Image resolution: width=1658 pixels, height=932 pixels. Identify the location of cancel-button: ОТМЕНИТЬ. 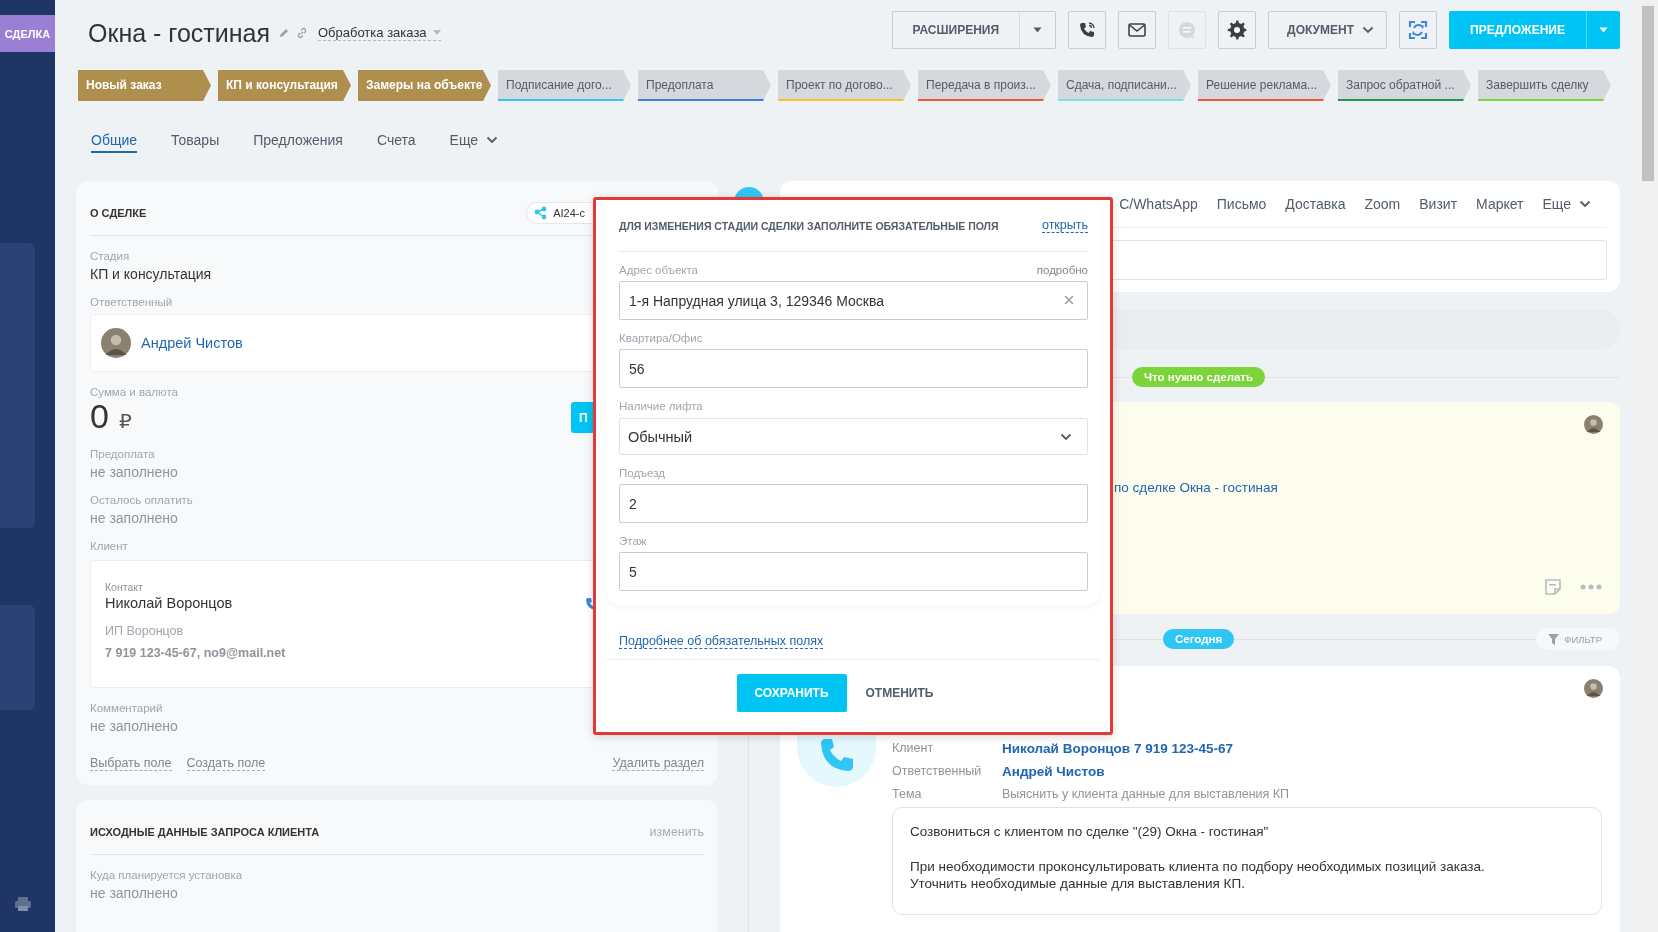
(899, 693).